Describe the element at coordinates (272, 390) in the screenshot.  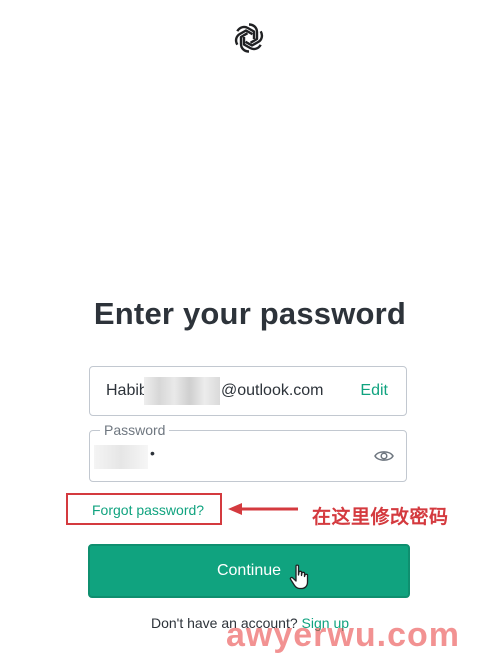
I see `email-domain: @outlook.com` at that location.